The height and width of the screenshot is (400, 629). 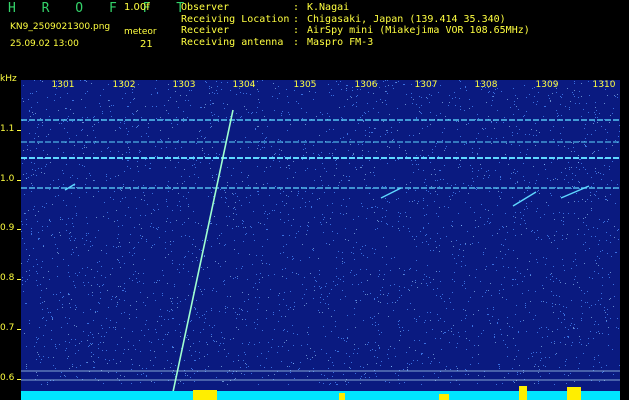 What do you see at coordinates (320, 395) in the screenshot?
I see `baseline-band` at bounding box center [320, 395].